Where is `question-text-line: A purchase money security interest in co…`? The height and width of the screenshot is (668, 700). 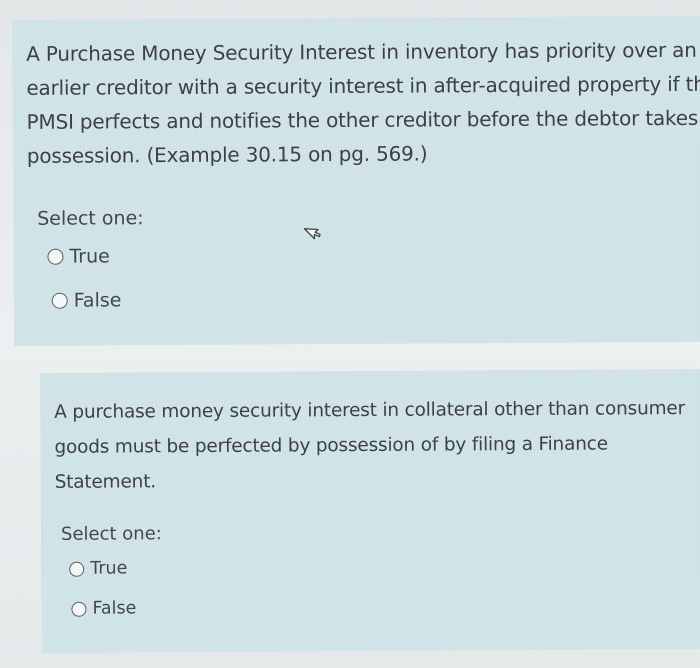 question-text-line: A purchase money security interest in co… is located at coordinates (370, 410).